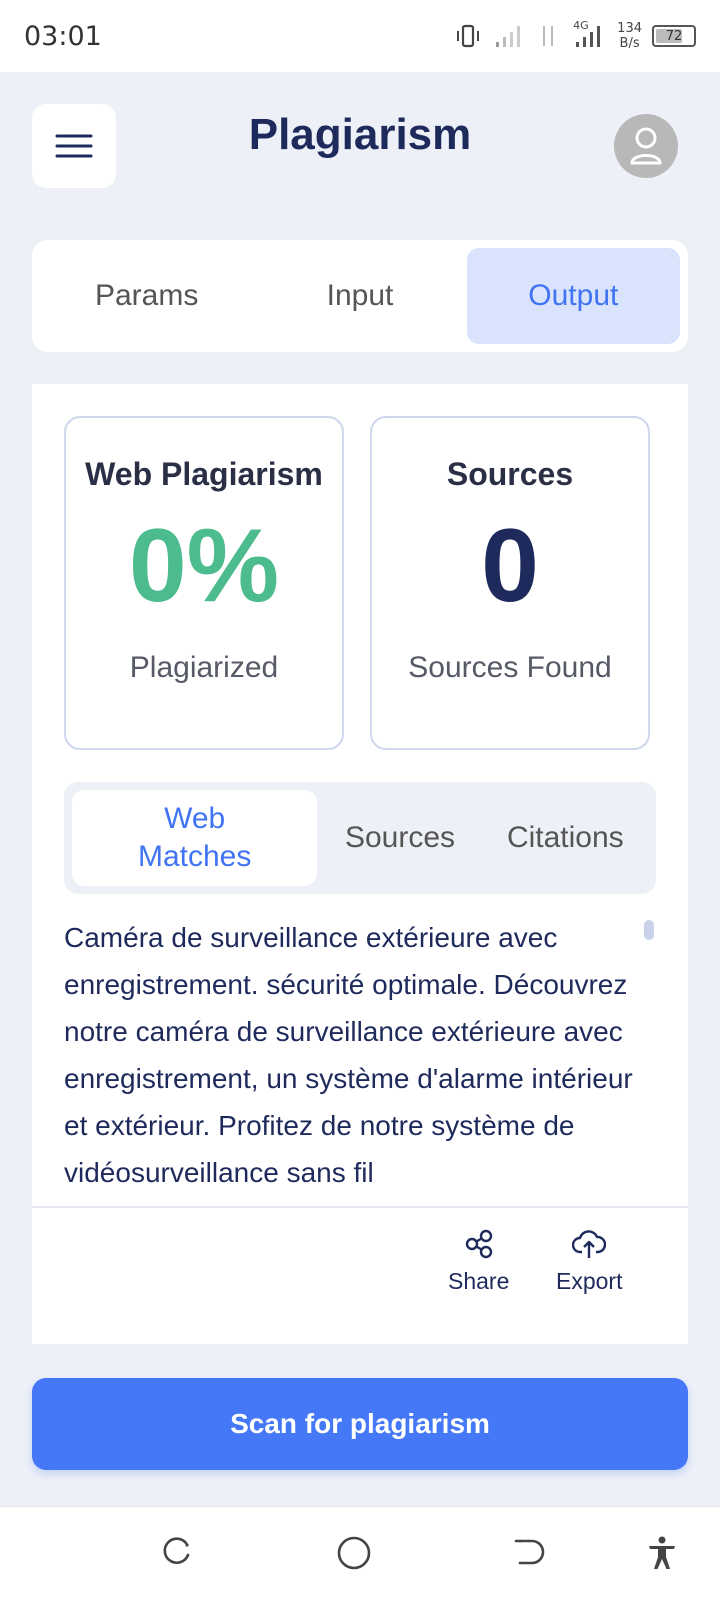 The height and width of the screenshot is (1600, 720). I want to click on share-icon, so click(478, 1244).